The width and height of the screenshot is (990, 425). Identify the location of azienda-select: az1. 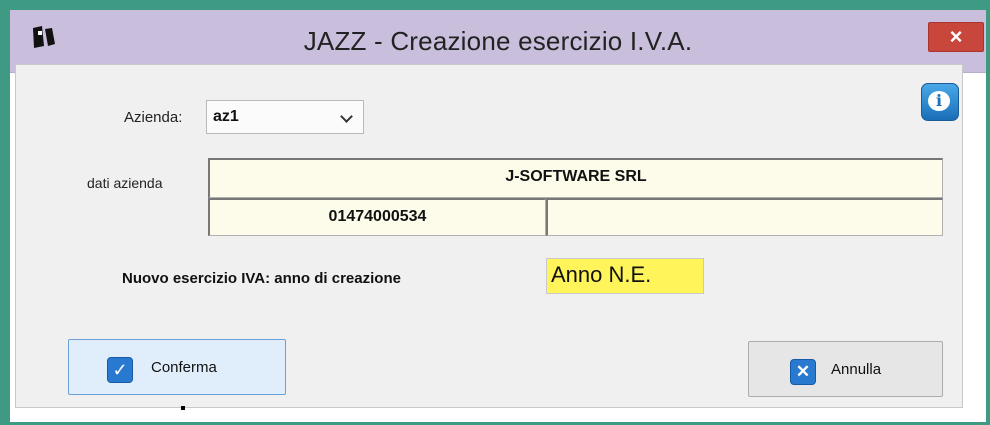
(285, 117).